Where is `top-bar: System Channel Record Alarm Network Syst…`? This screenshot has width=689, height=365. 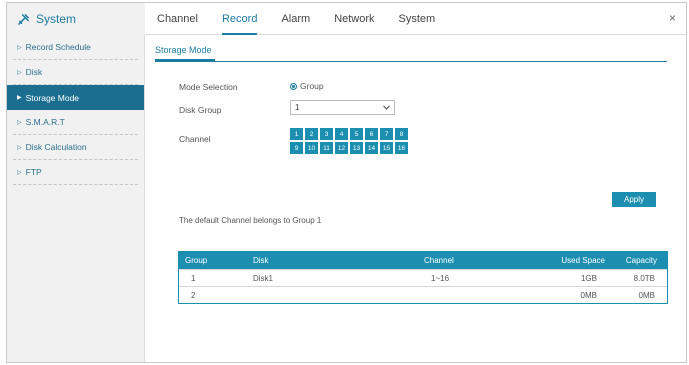
top-bar: System Channel Record Alarm Network Syst… is located at coordinates (346, 19).